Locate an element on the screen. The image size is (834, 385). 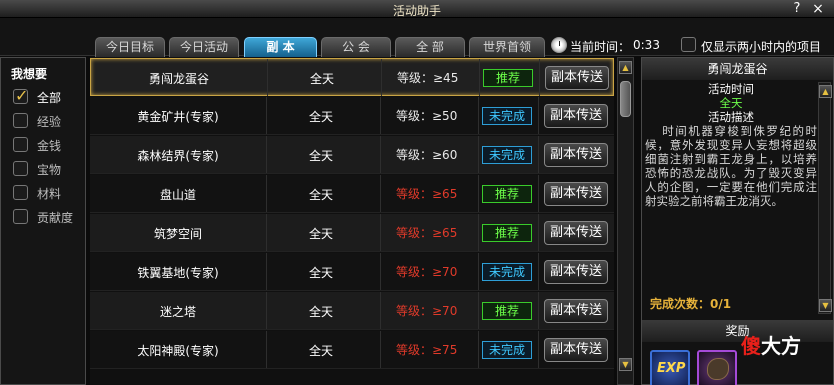
watermark-logo: 傻大方 is located at coordinates (771, 344).